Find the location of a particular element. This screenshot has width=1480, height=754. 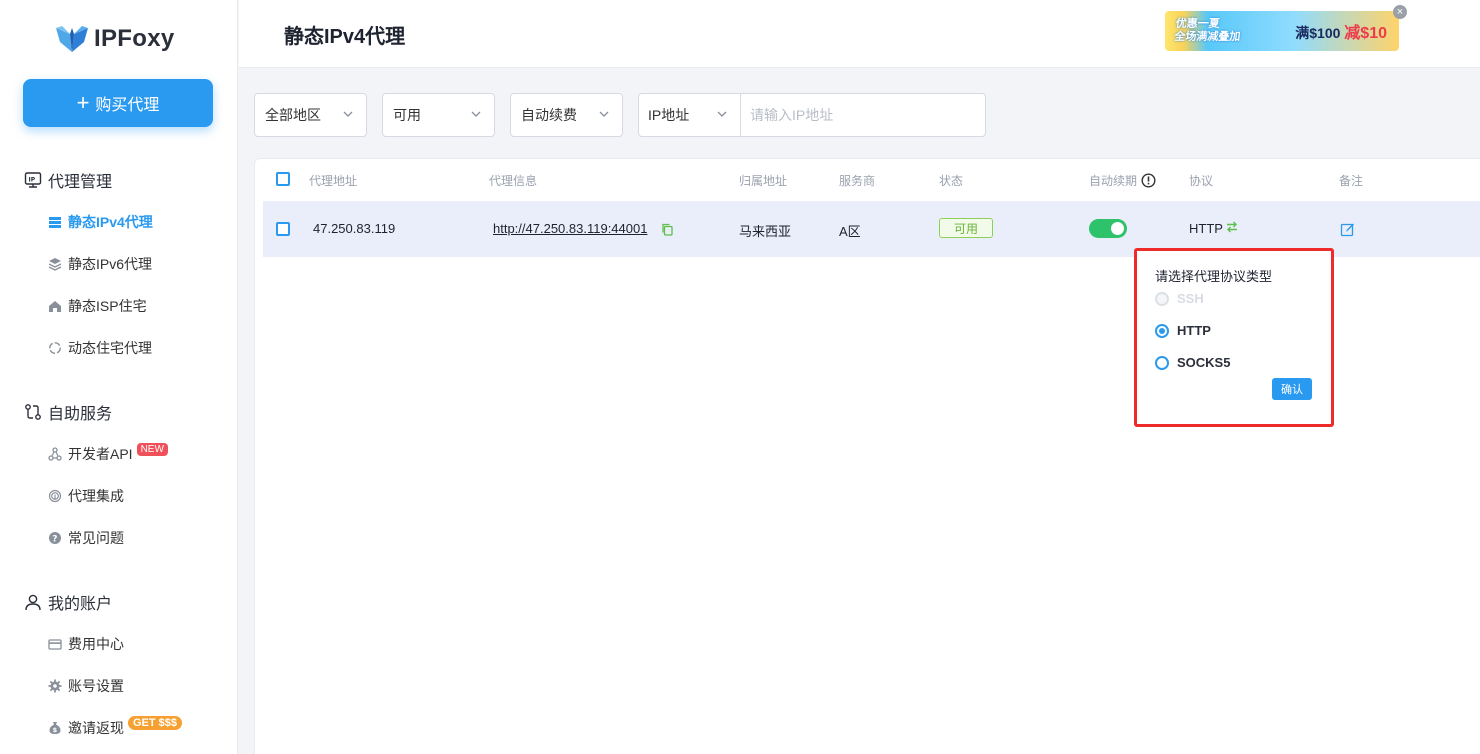

page-title: 静态IPv4代理 is located at coordinates (345, 37).